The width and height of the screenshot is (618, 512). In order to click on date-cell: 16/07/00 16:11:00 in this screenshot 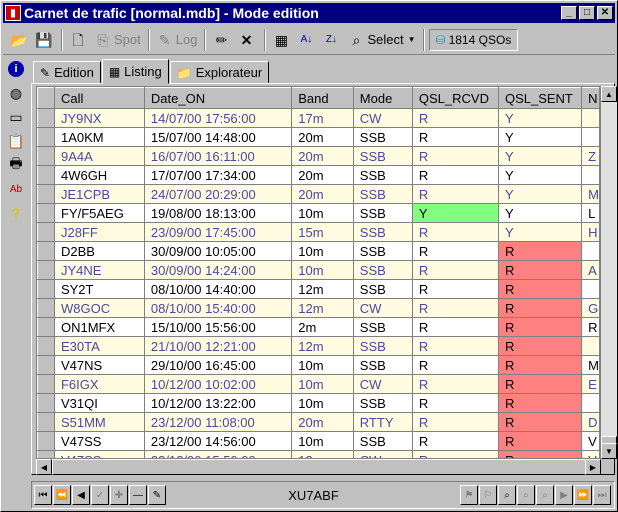, I will do `click(218, 156)`.